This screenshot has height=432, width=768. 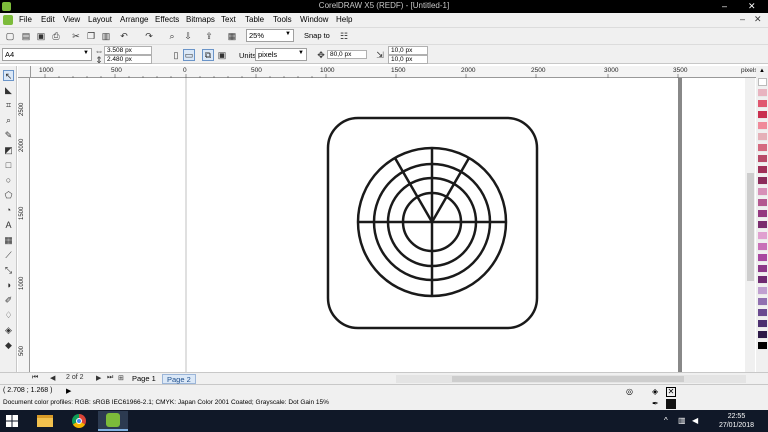 What do you see at coordinates (172, 36) in the screenshot?
I see `search-content-icon: ⌕` at bounding box center [172, 36].